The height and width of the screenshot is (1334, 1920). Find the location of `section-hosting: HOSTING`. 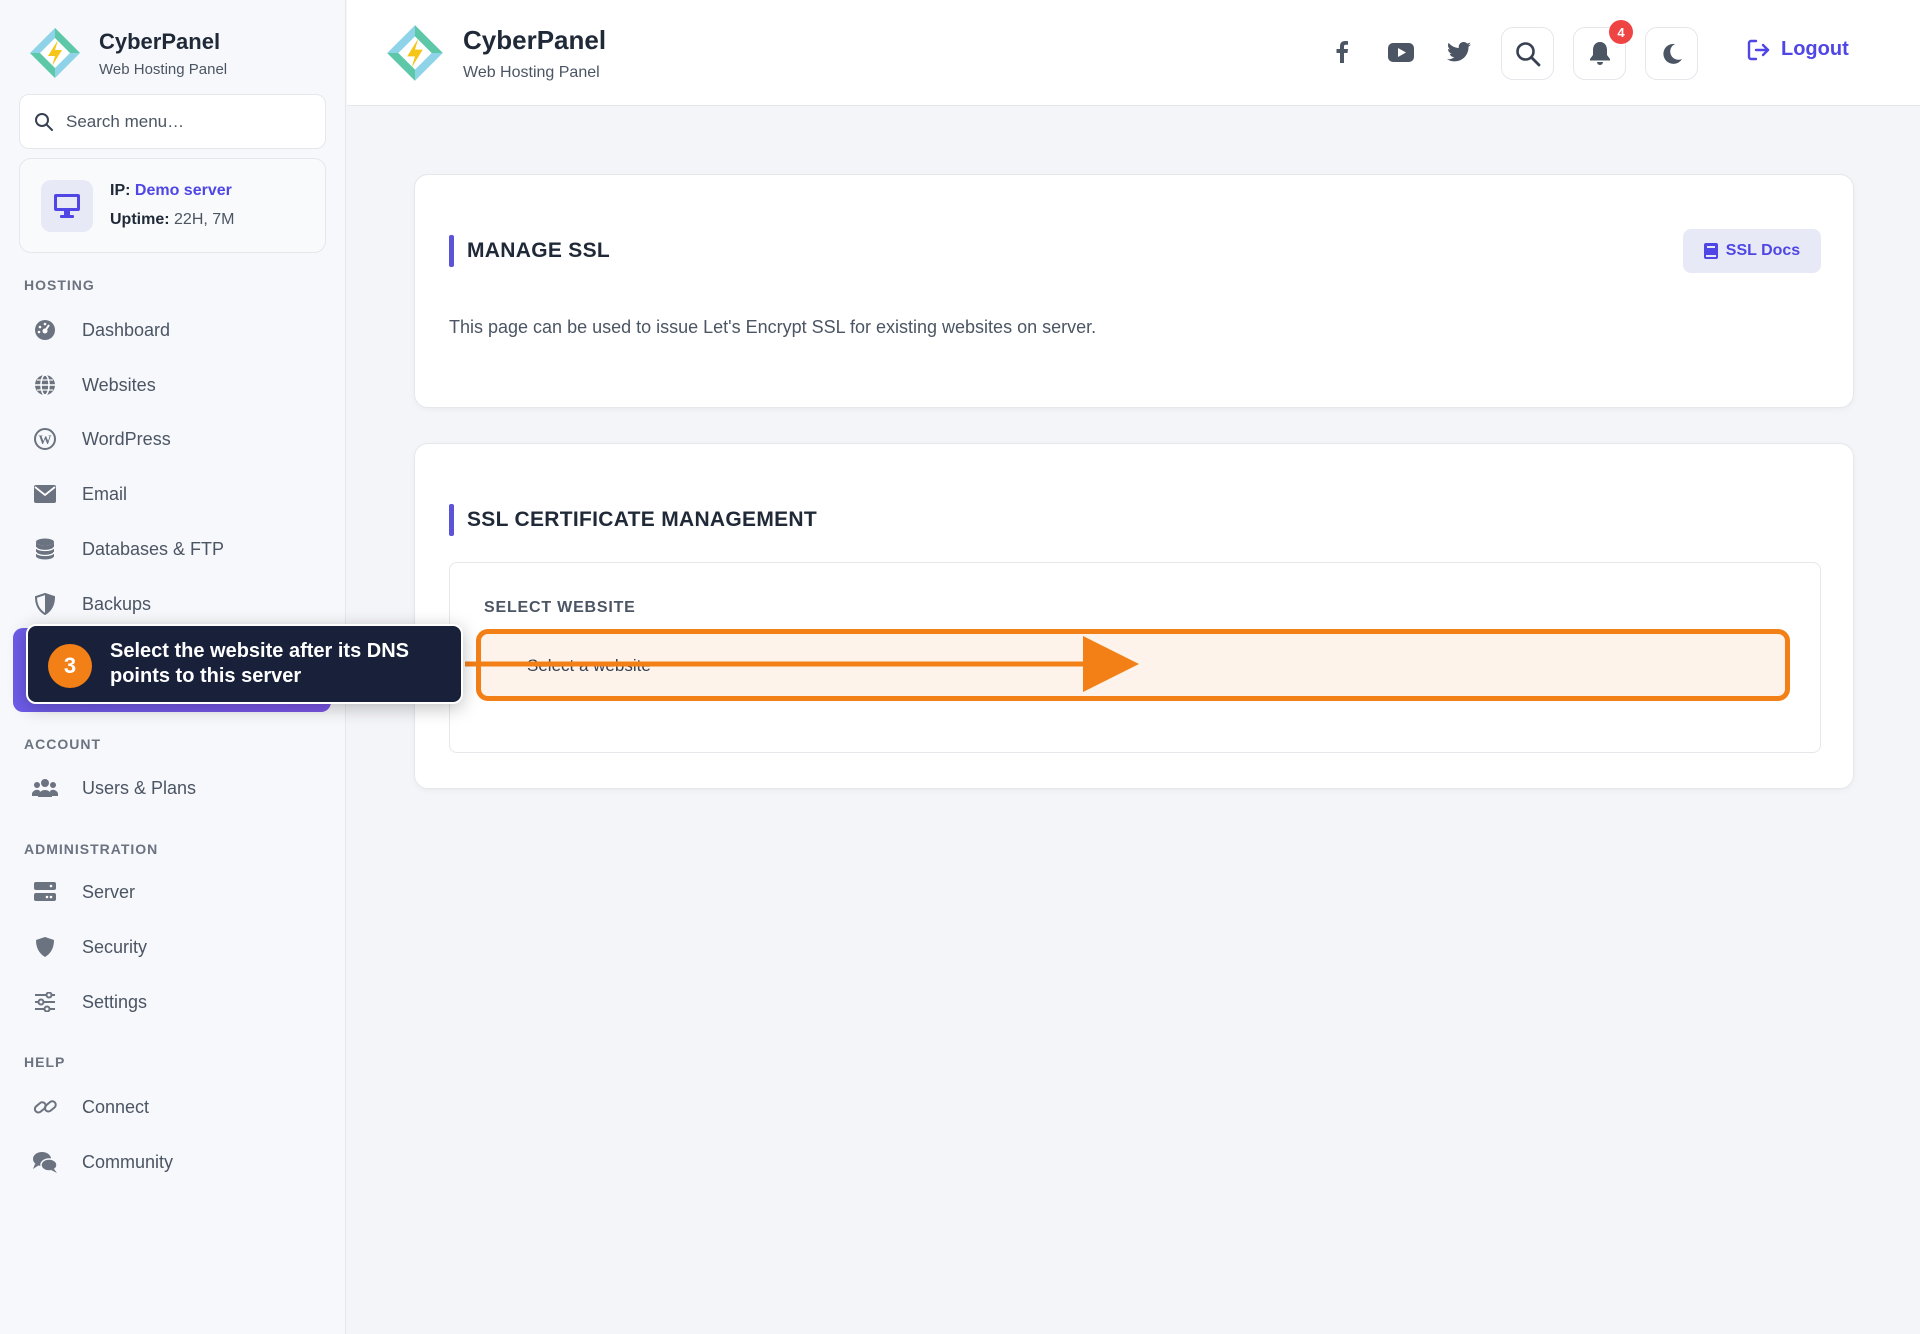

section-hosting: HOSTING is located at coordinates (59, 285).